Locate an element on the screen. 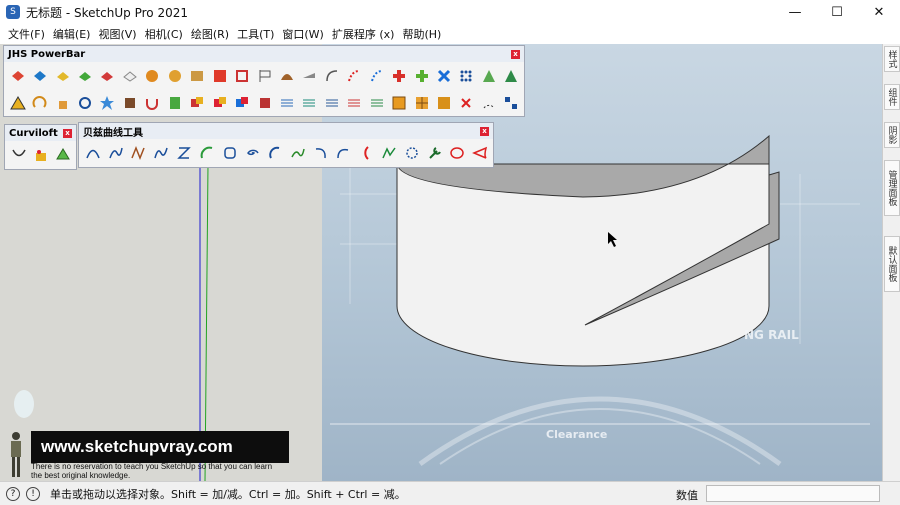  loft-shell-icon is located at coordinates (18, 155).